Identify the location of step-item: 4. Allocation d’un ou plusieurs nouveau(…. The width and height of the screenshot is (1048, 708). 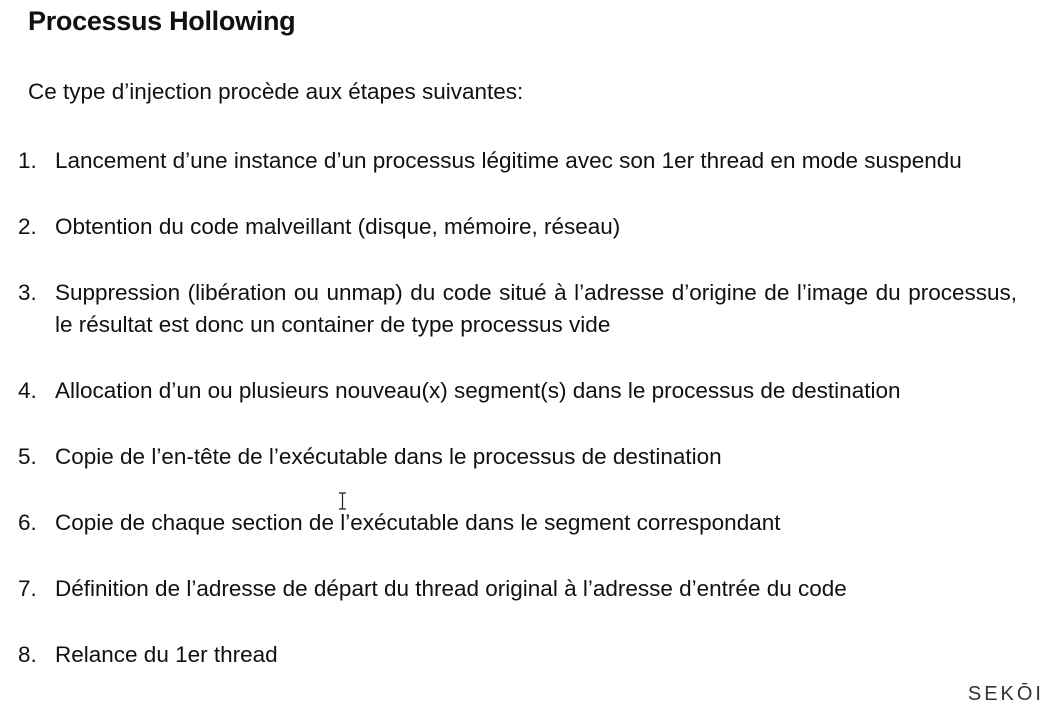
(517, 391).